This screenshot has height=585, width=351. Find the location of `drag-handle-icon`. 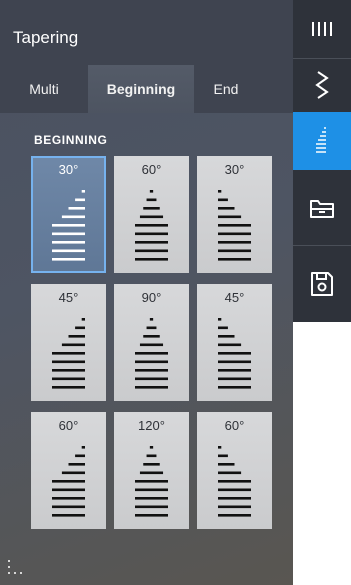

drag-handle-icon is located at coordinates (16, 568).